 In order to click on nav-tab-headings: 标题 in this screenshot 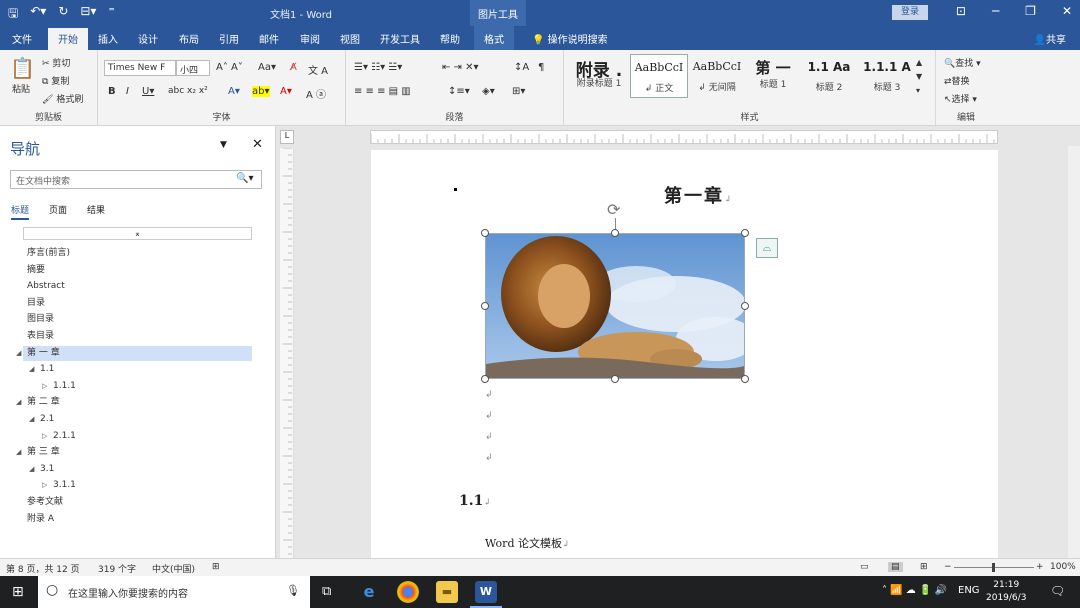, I will do `click(20, 211)`.